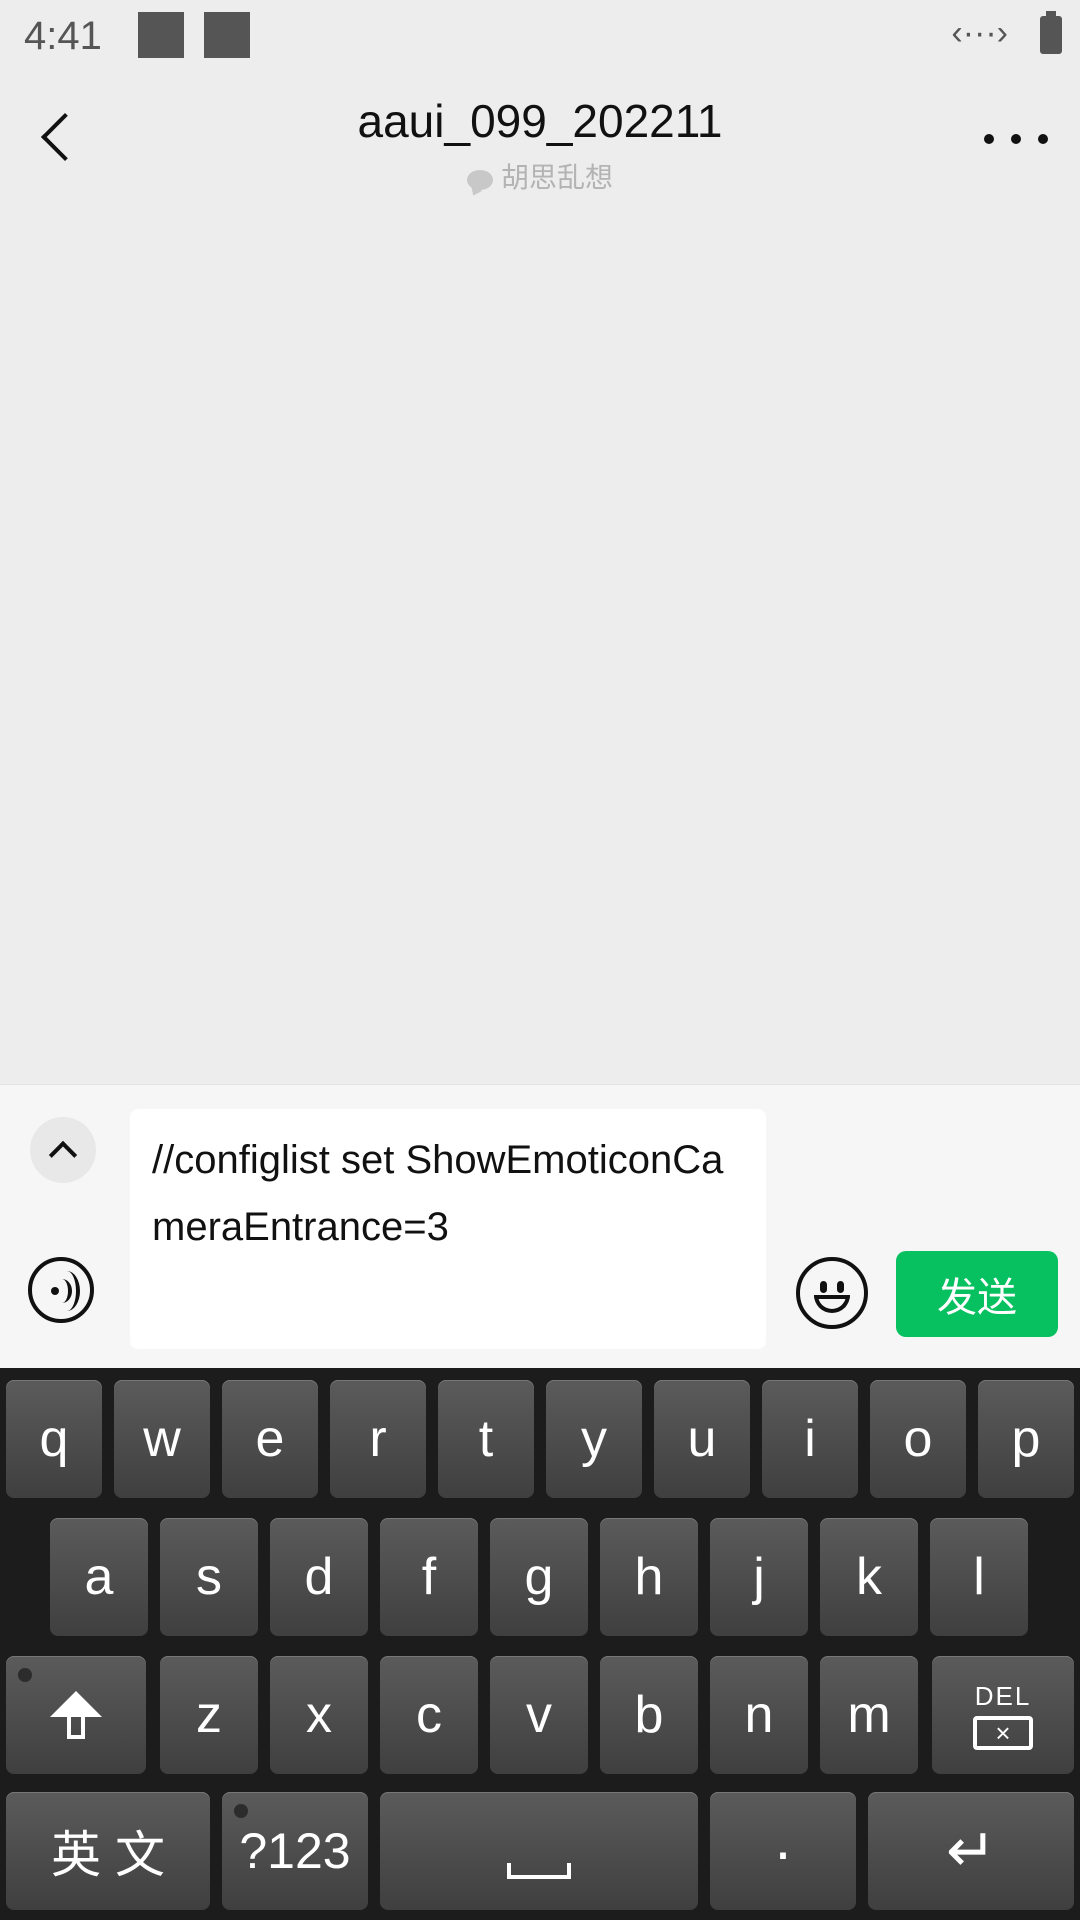 This screenshot has width=1080, height=1920. I want to click on key-f: f, so click(429, 1577).